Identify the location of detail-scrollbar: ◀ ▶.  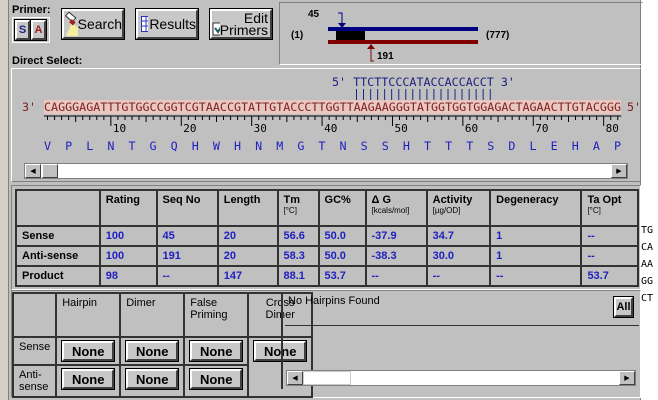
(461, 378).